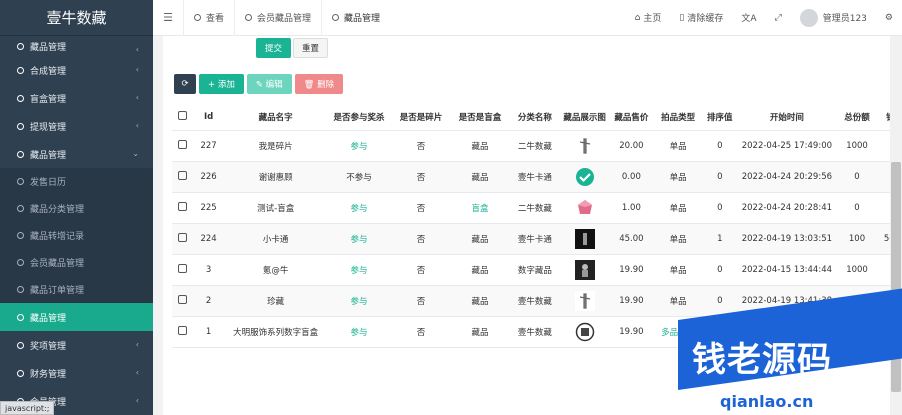 The image size is (902, 415). I want to click on menu-toggle-icon: ☰, so click(168, 17).